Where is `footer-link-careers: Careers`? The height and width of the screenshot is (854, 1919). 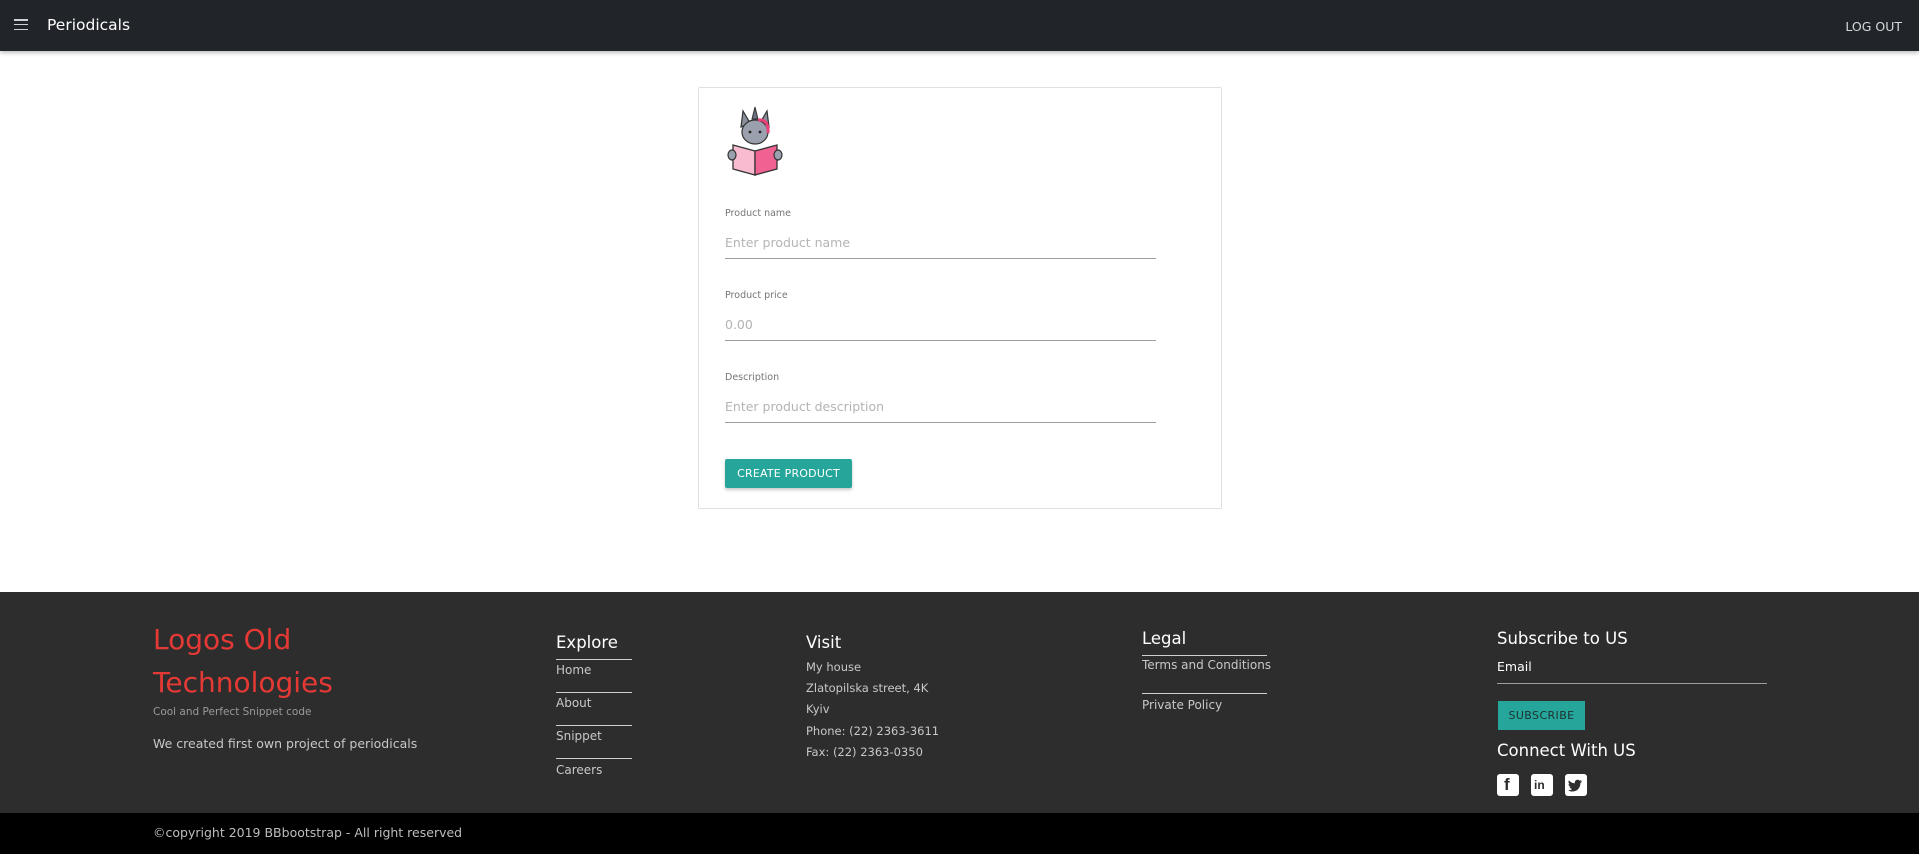
footer-link-careers: Careers is located at coordinates (579, 770).